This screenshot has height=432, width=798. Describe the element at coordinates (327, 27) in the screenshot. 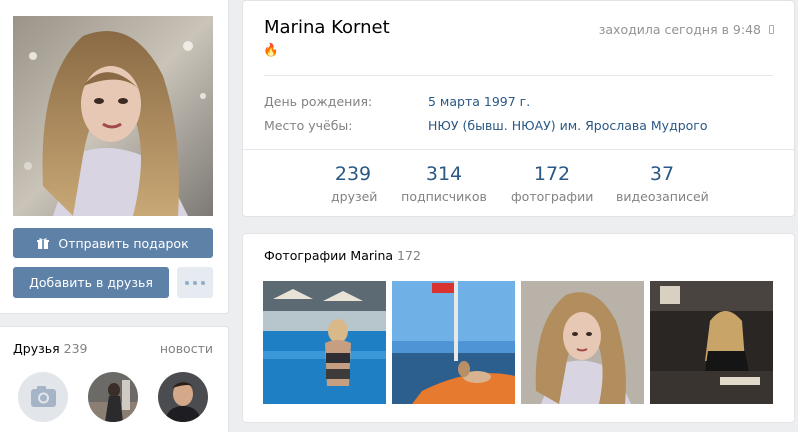

I see `profile-name: Marina Kornet` at that location.